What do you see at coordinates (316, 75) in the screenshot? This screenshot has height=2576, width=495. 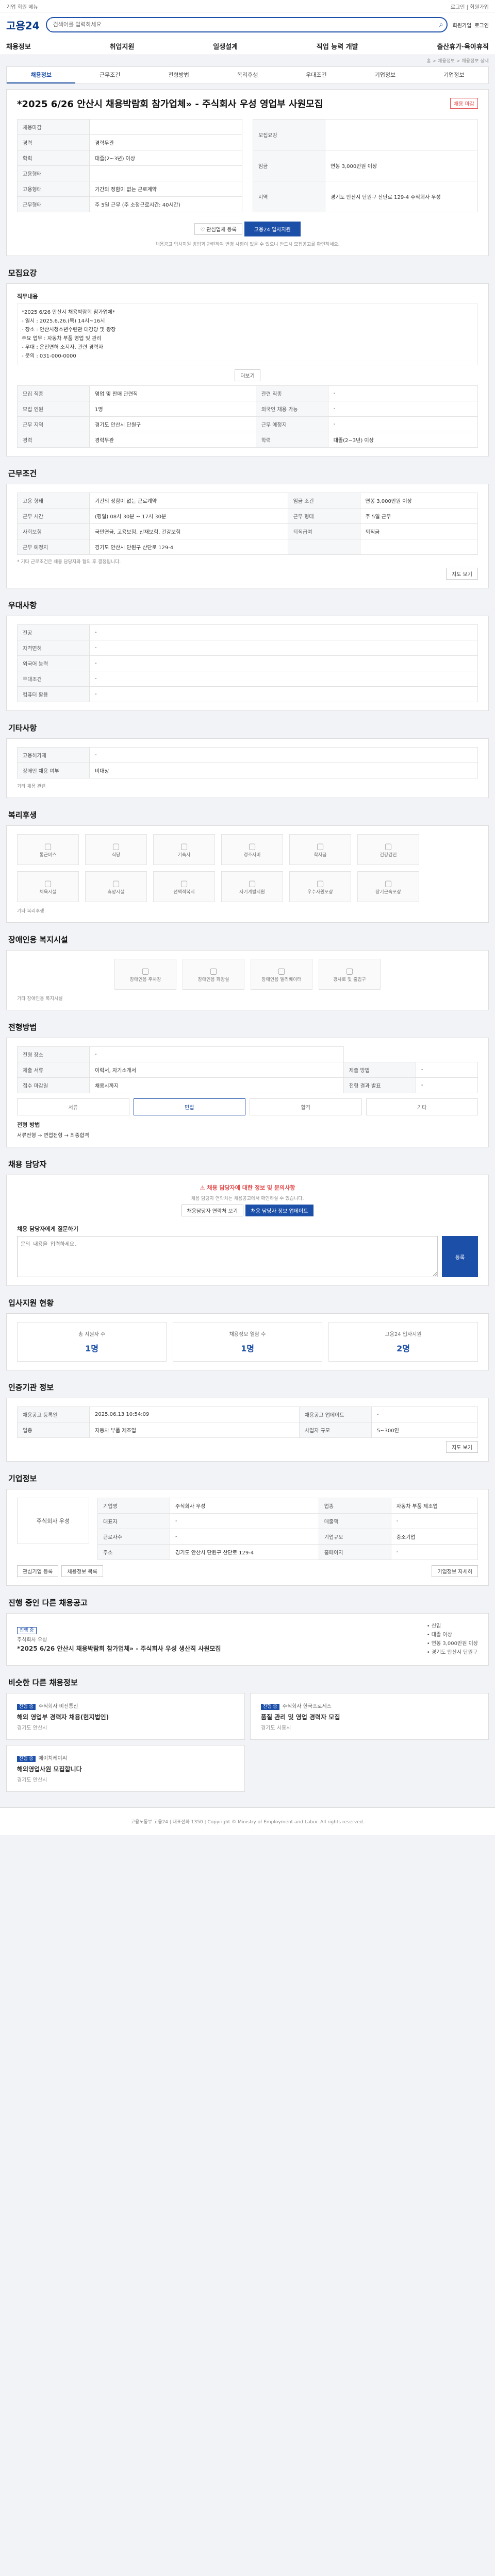 I see `tab-prefer: 우대조건` at bounding box center [316, 75].